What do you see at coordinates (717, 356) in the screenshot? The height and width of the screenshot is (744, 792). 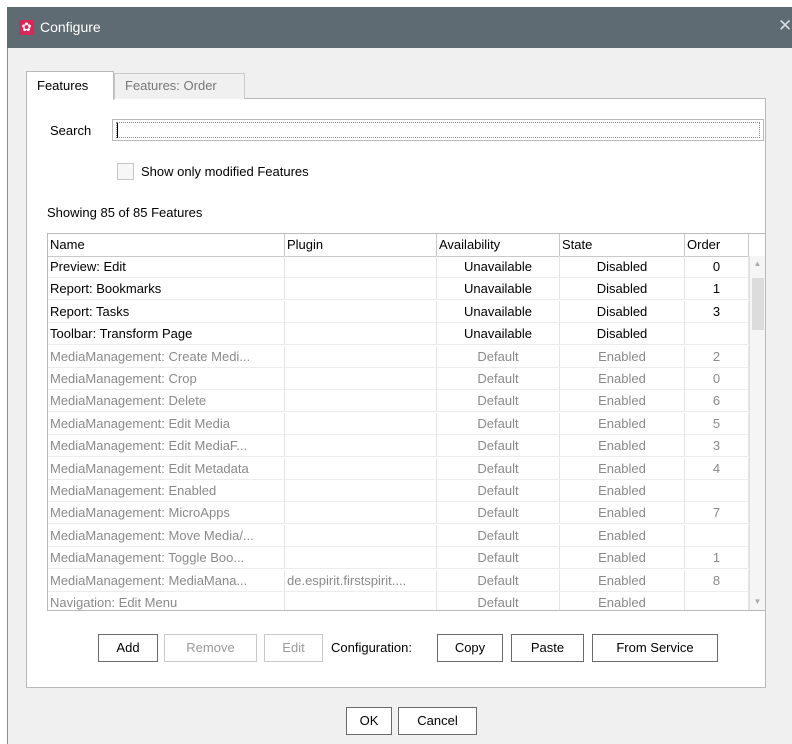 I see `cell-order: 2` at bounding box center [717, 356].